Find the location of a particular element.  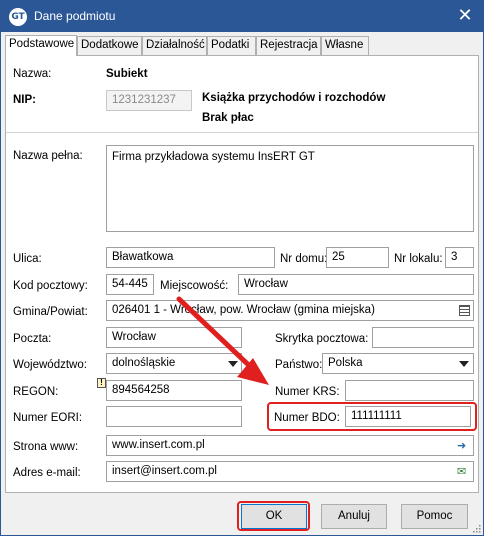

close-icon: ✕ is located at coordinates (465, 16).